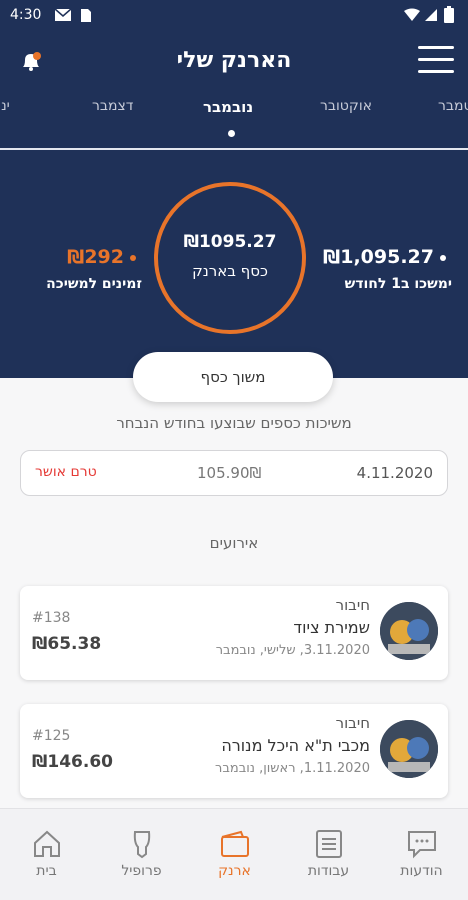 The height and width of the screenshot is (900, 468). Describe the element at coordinates (292, 768) in the screenshot. I see `event-date: 1.11.2020, ראשון, נובמבר` at that location.